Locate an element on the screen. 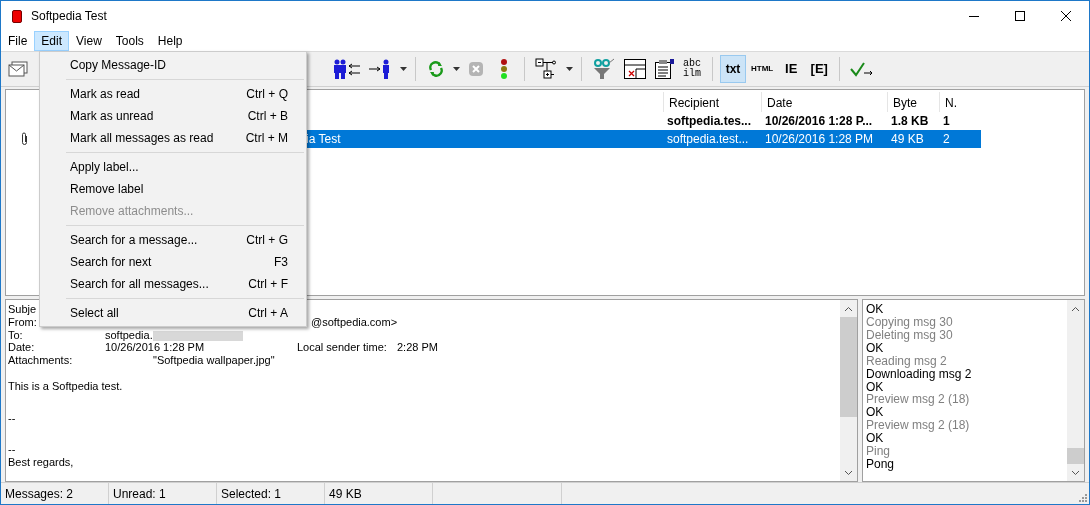 Image resolution: width=1090 pixels, height=505 pixels. column-header: N. is located at coordinates (960, 101).